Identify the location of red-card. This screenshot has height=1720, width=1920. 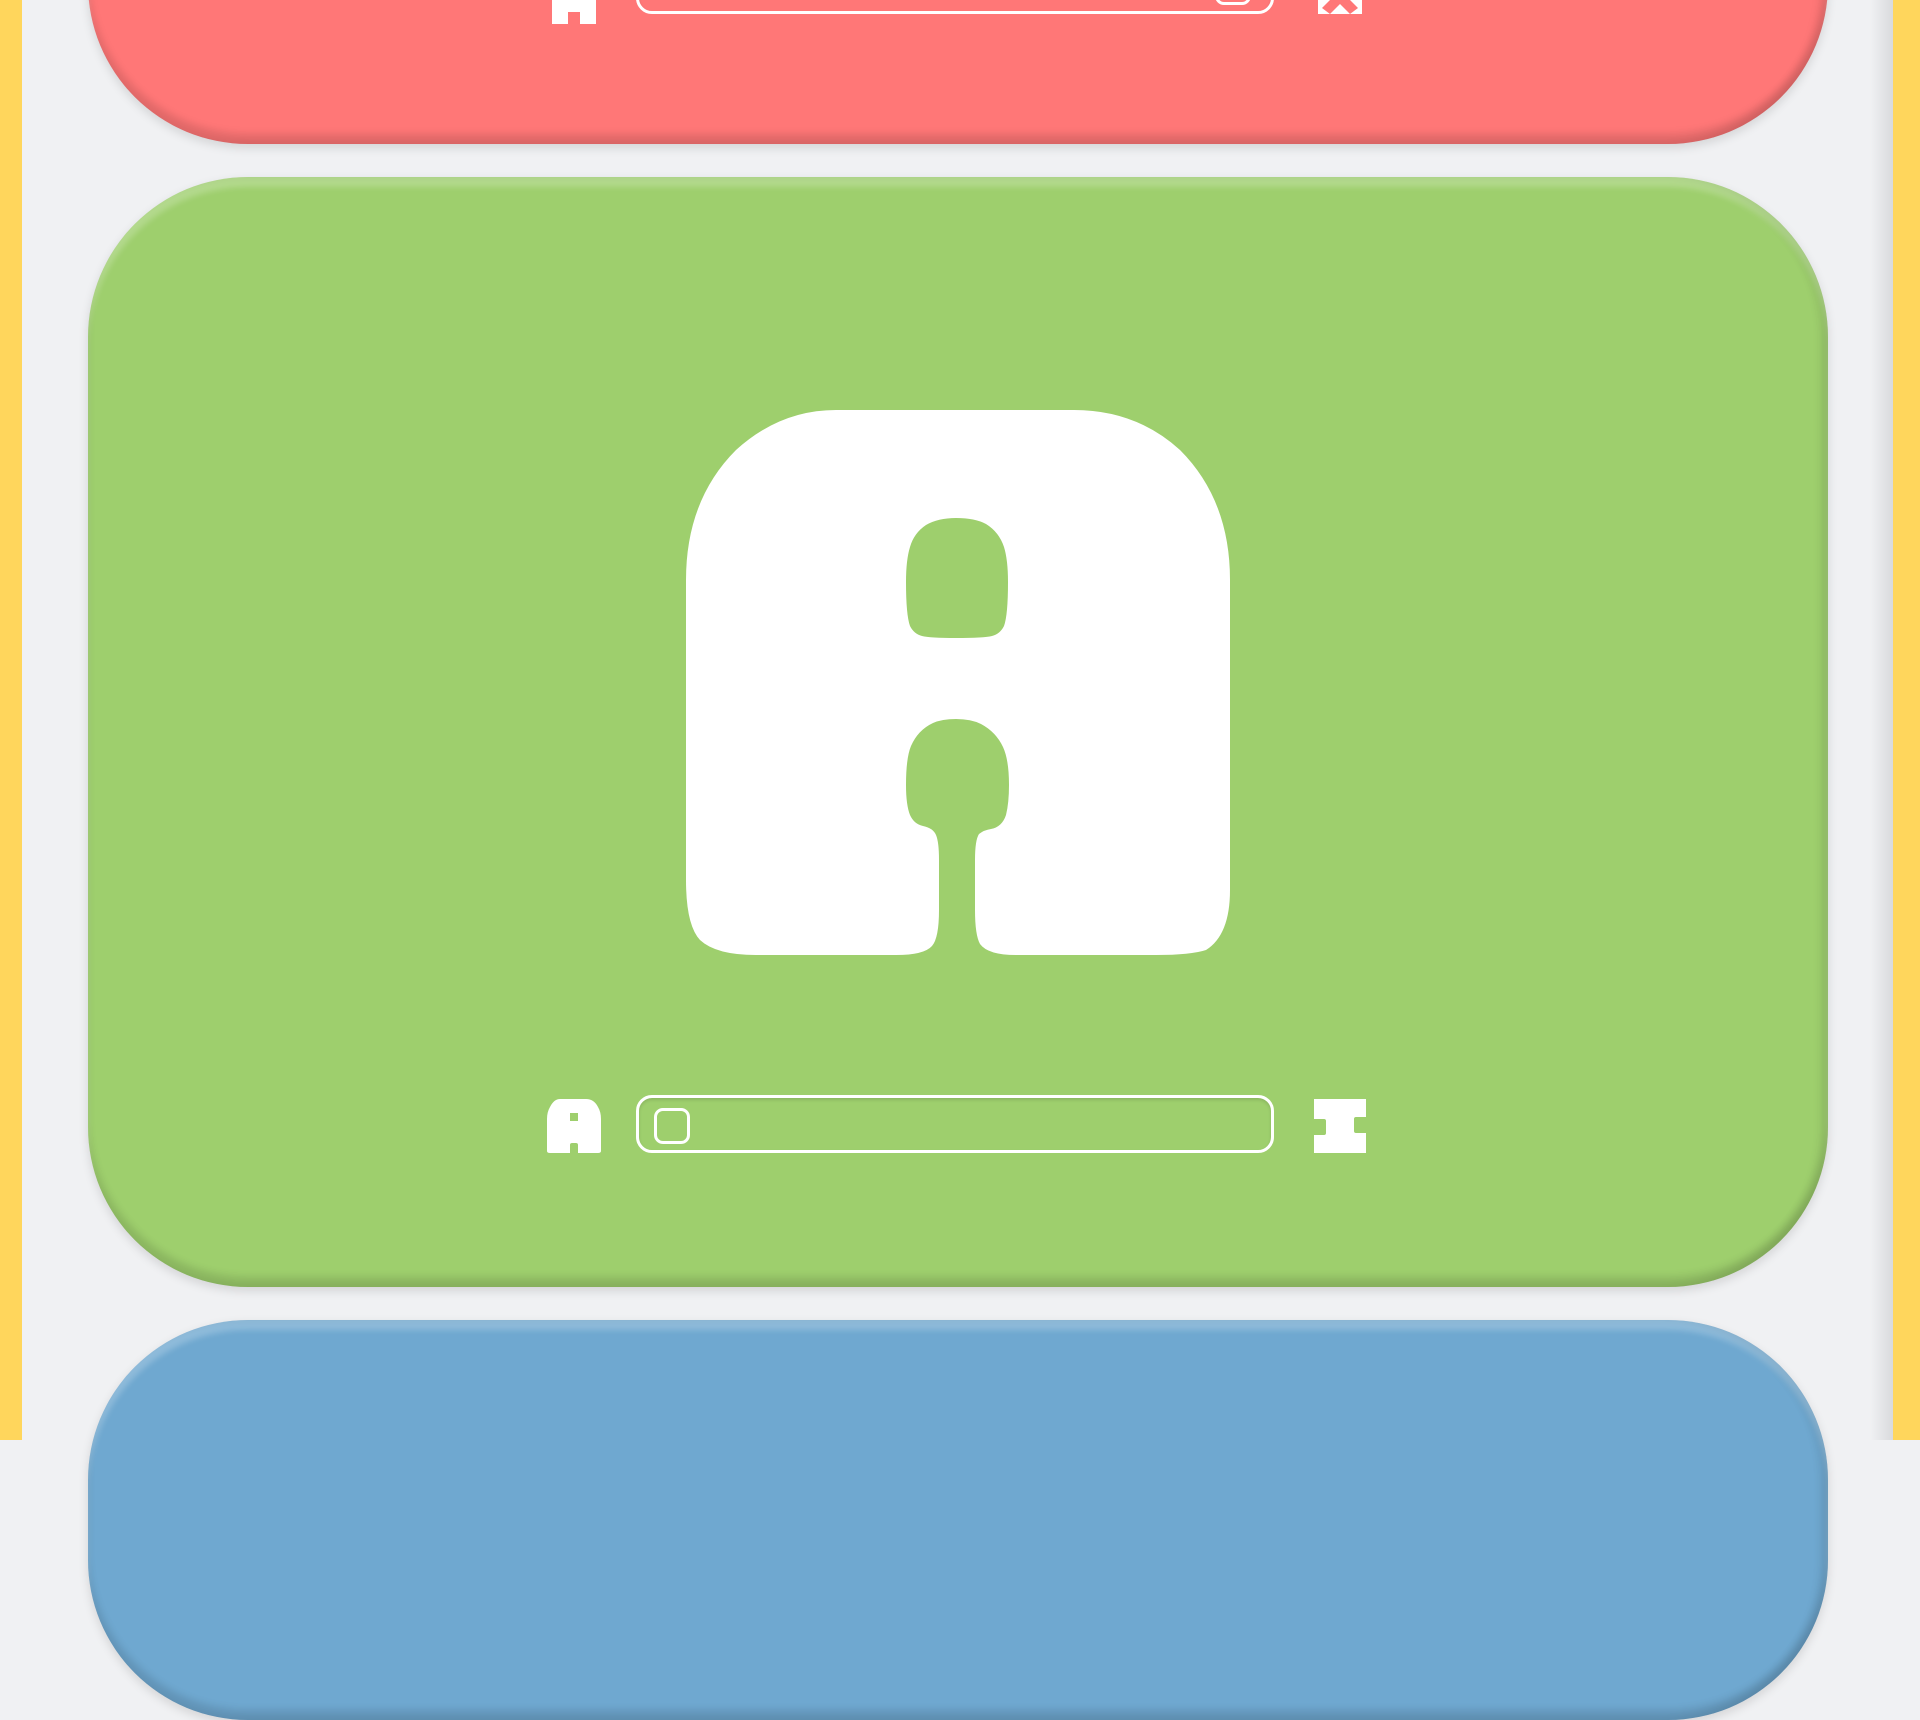
(958, 72).